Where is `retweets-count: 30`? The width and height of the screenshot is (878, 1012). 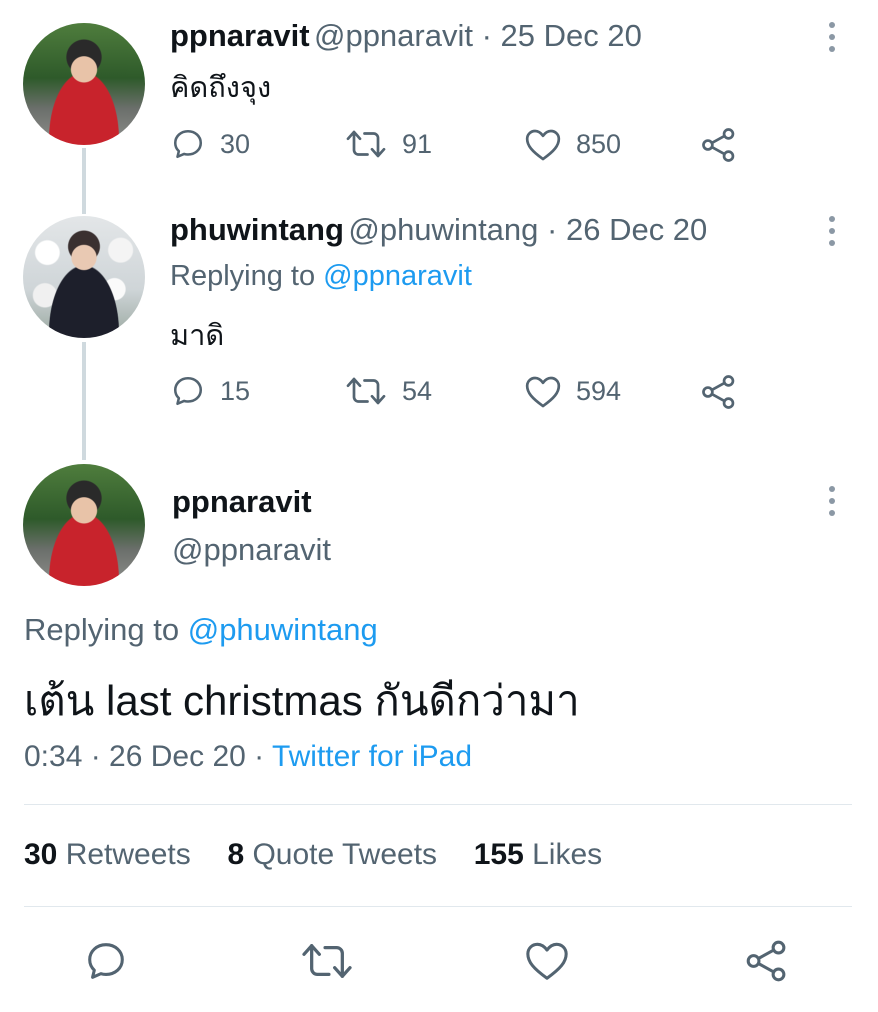
retweets-count: 30 is located at coordinates (41, 854).